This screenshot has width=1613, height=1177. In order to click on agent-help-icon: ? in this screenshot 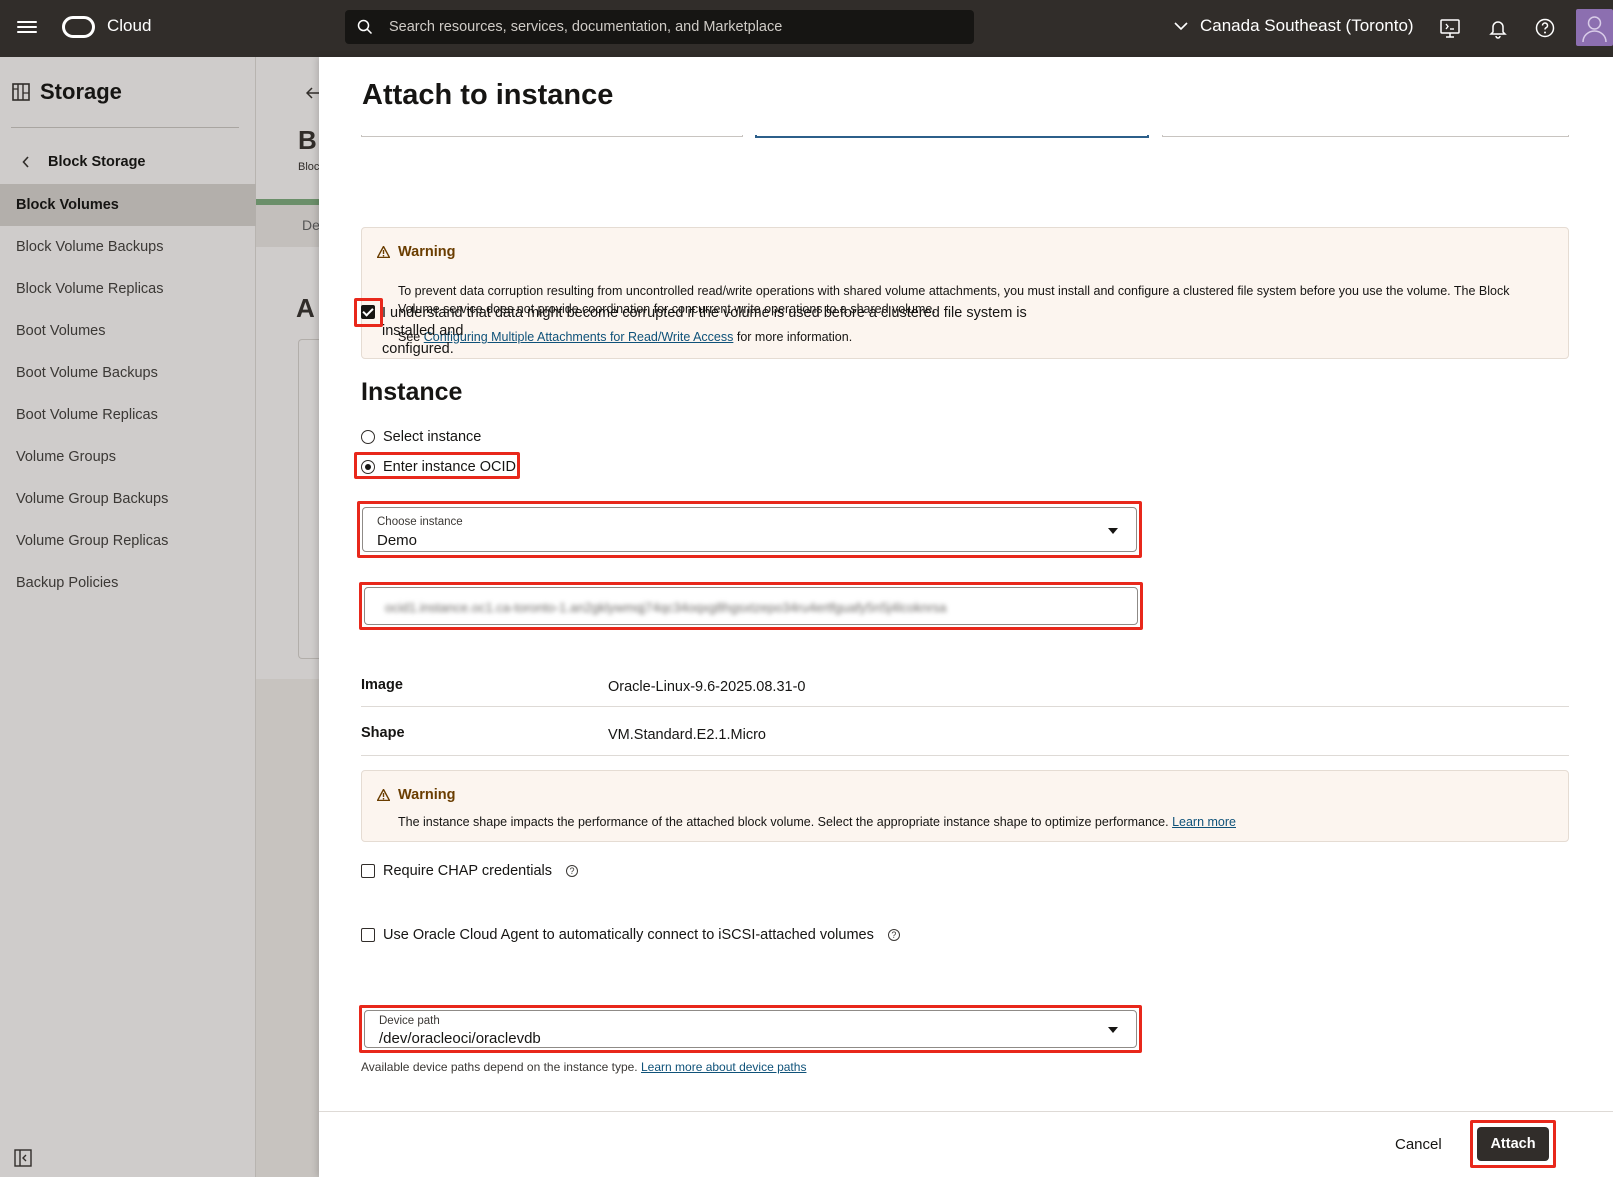, I will do `click(893, 935)`.